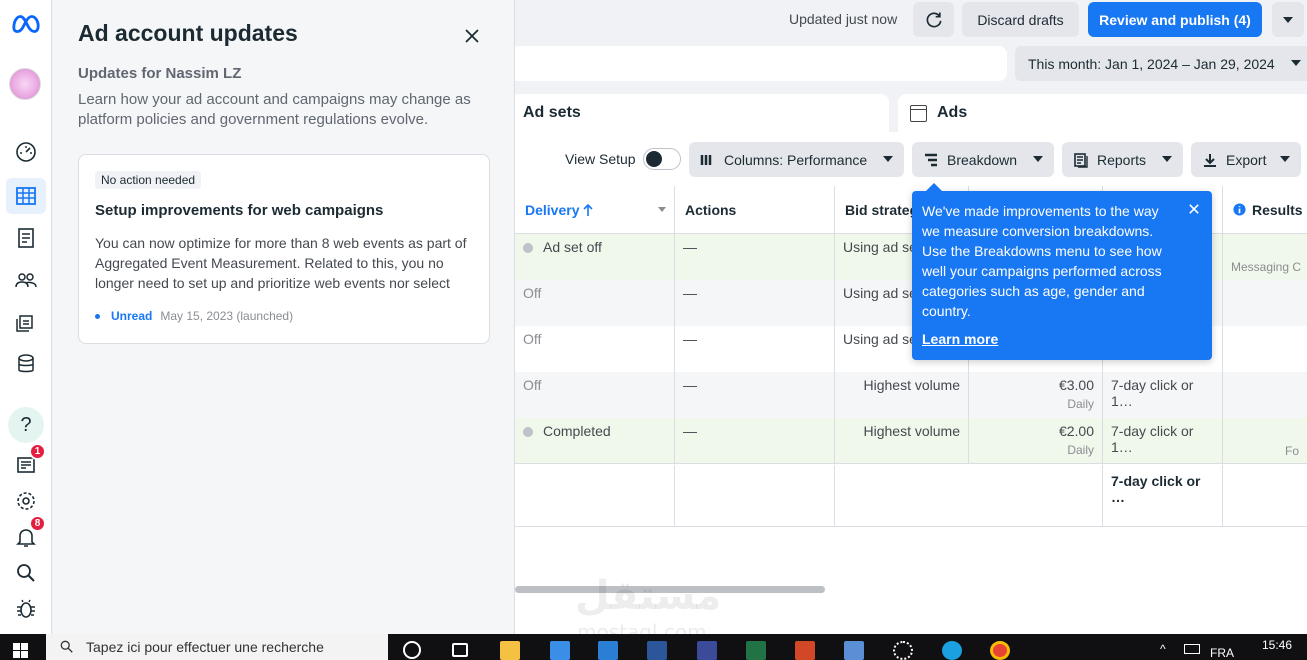 The height and width of the screenshot is (660, 1307). Describe the element at coordinates (662, 209) in the screenshot. I see `column-menu-caret-icon` at that location.